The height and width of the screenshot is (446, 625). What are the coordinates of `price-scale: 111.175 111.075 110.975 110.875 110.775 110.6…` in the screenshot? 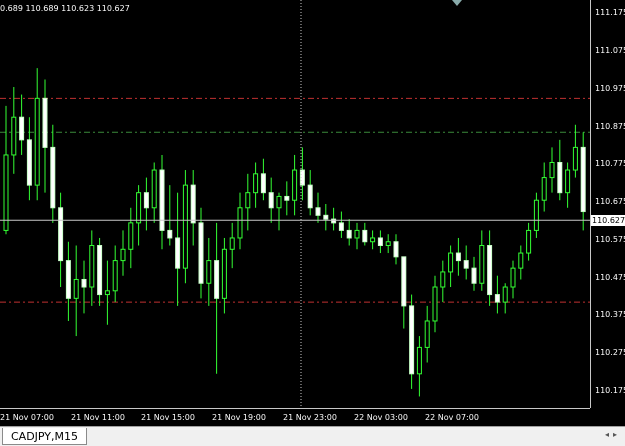 It's located at (607, 204).